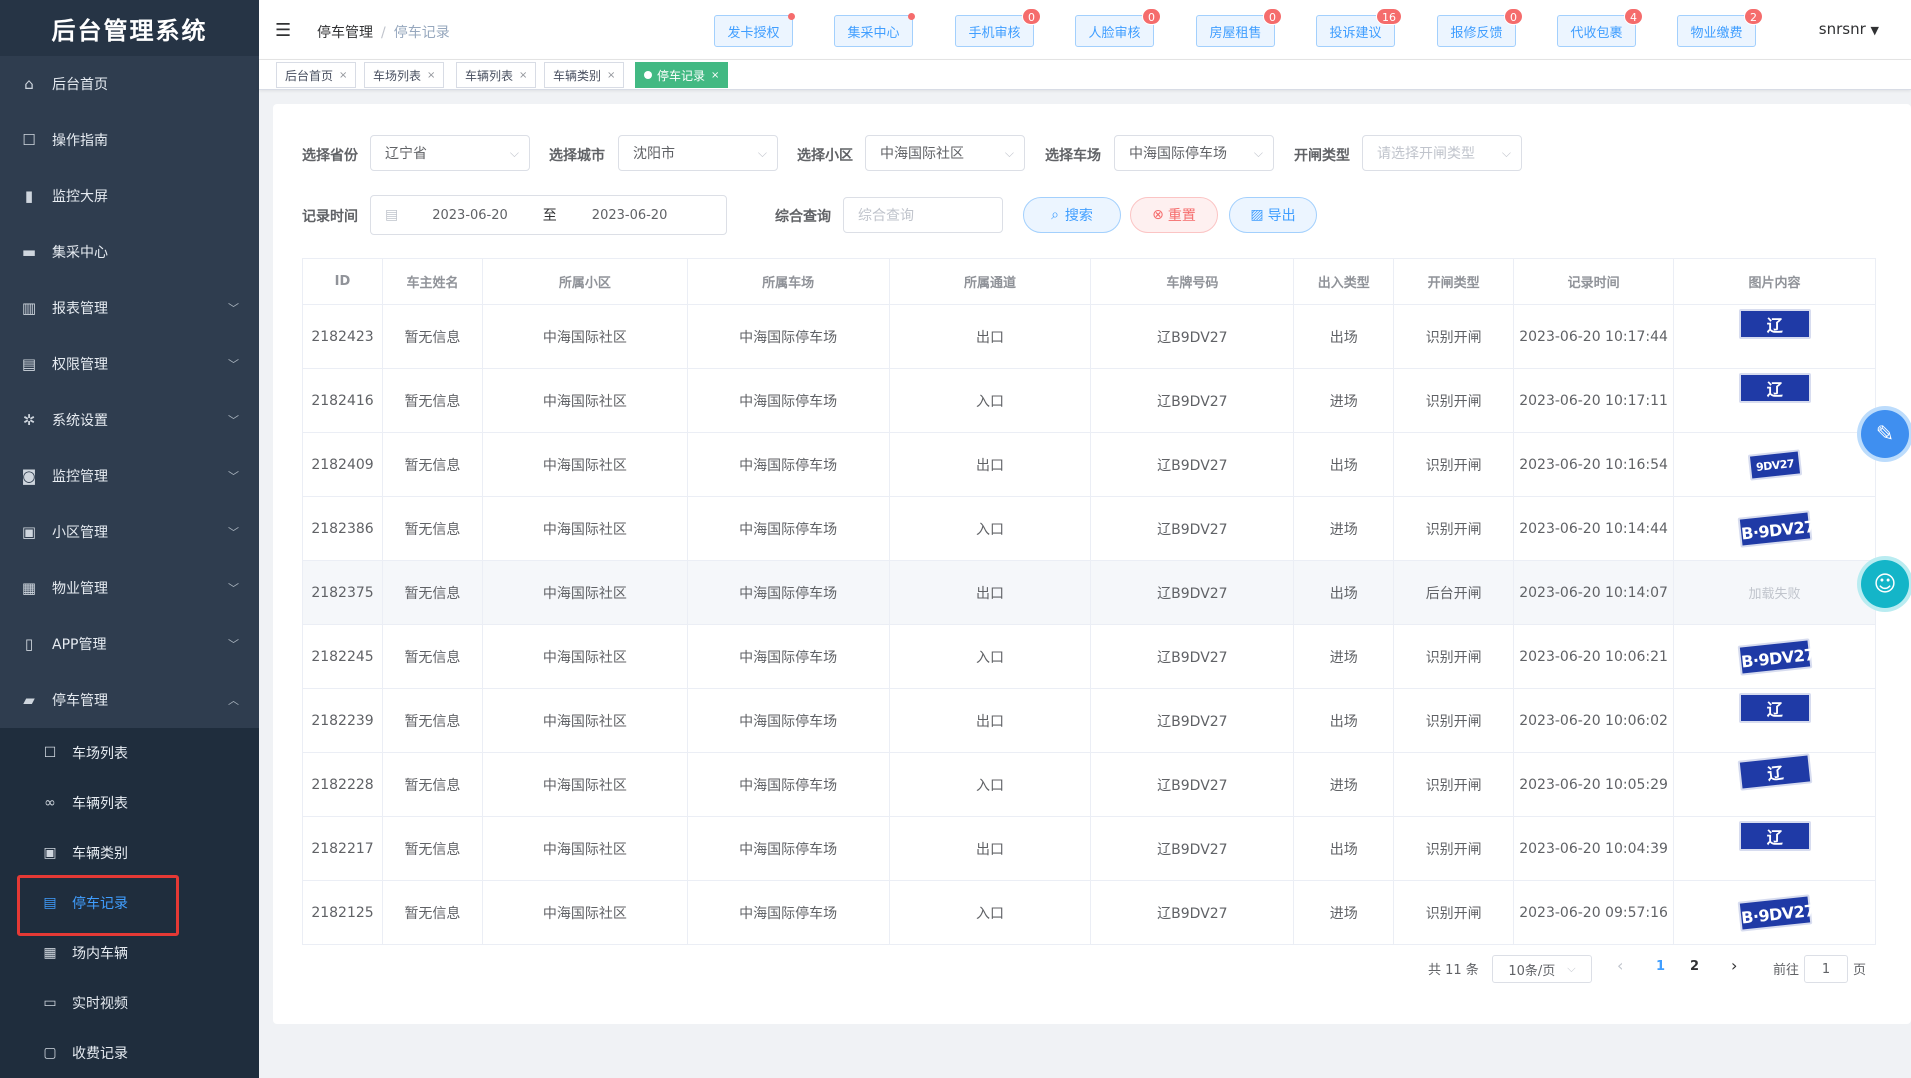 This screenshot has width=1911, height=1078. Describe the element at coordinates (129, 84) in the screenshot. I see `sidebar-item-0: ⌂ 后台首页` at that location.